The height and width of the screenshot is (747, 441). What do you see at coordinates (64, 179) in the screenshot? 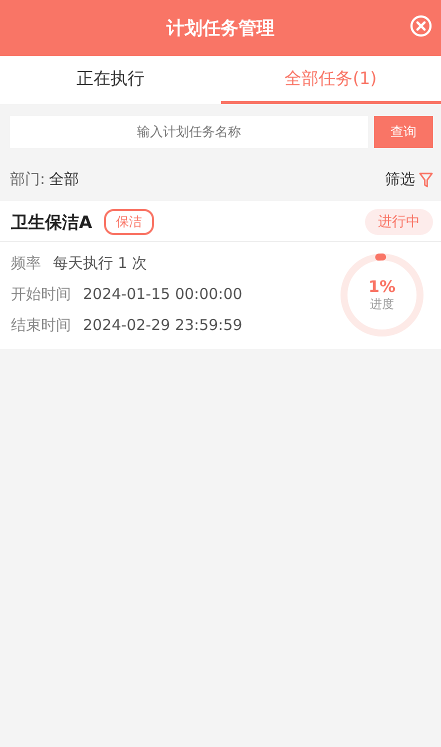
I see `department-value: 全部` at bounding box center [64, 179].